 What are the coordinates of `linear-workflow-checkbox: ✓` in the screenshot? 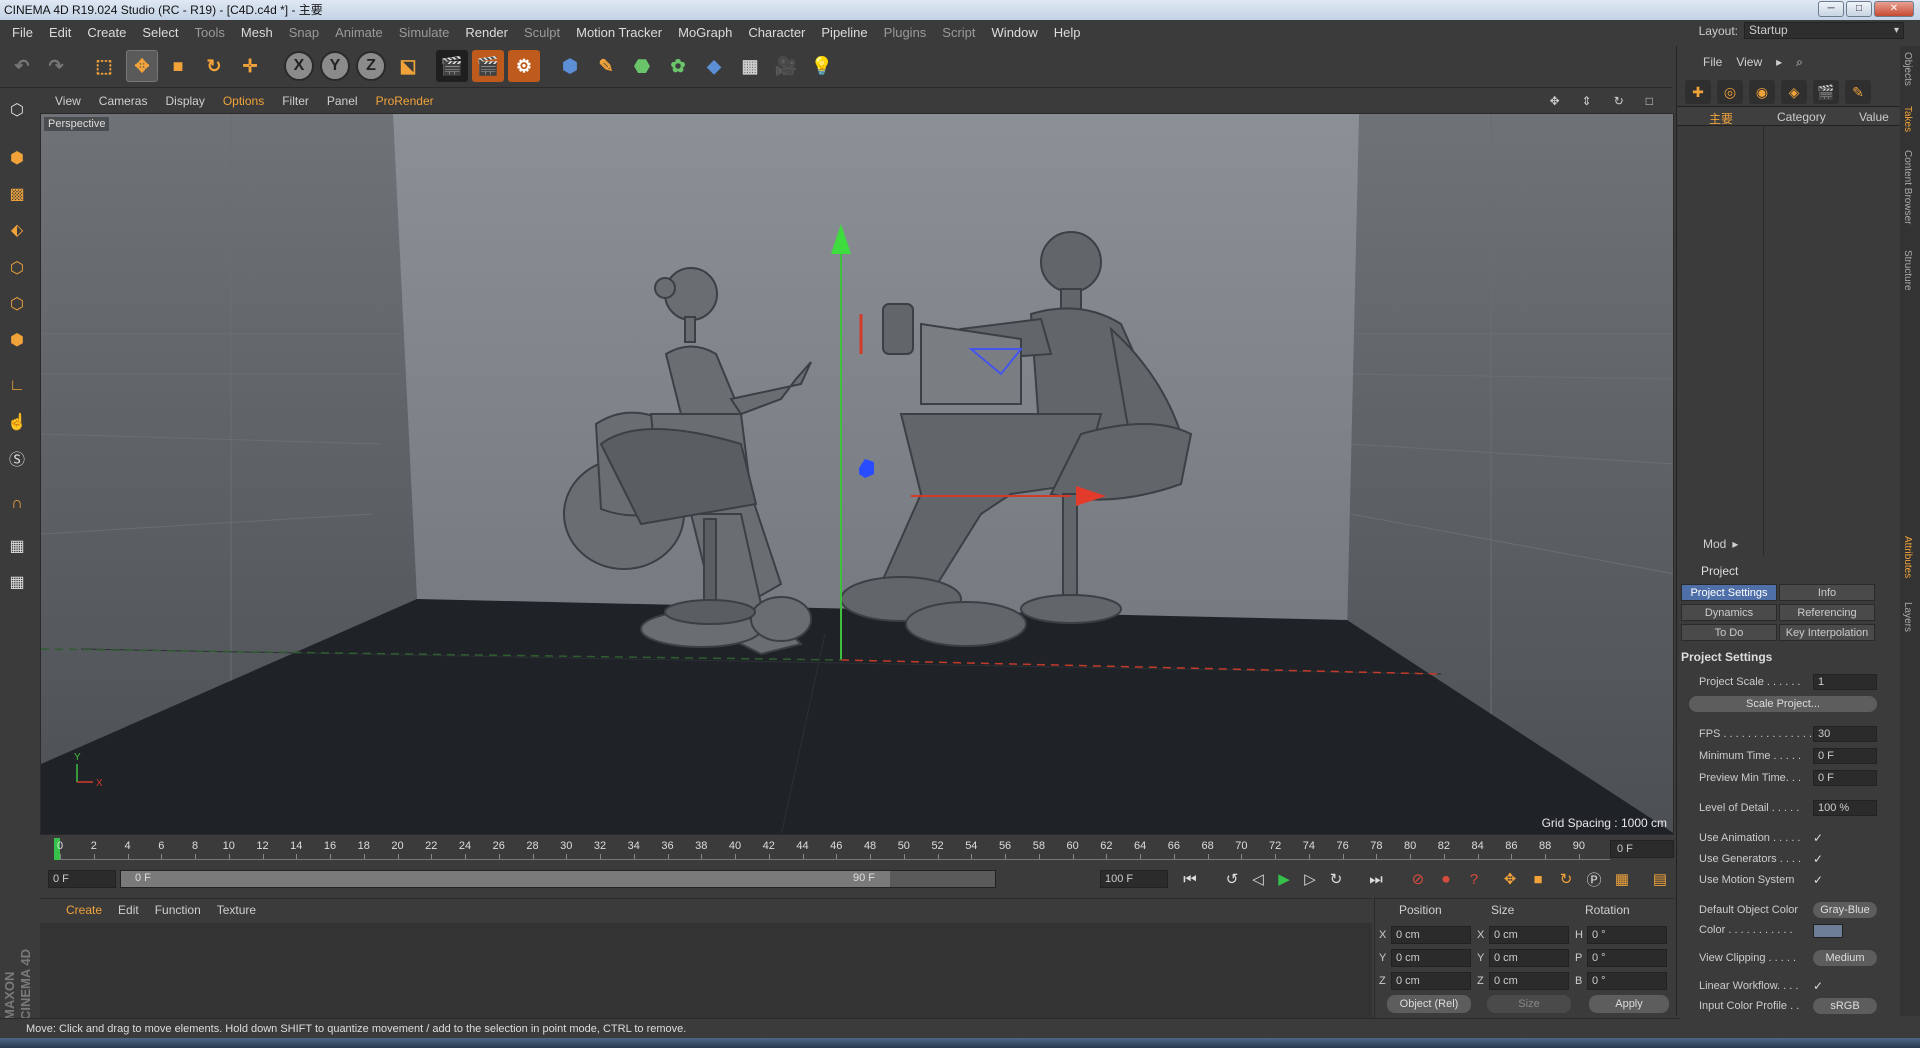 It's located at (1820, 986).